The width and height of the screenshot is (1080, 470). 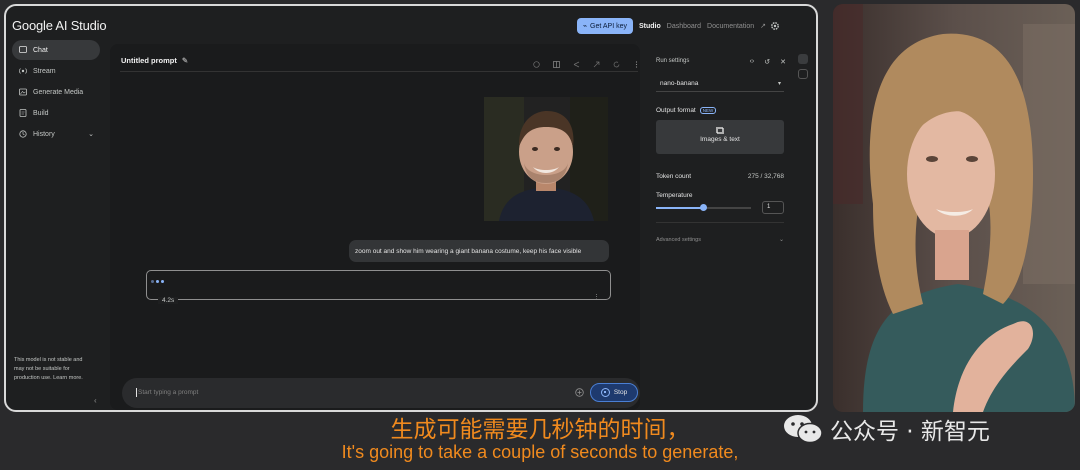 What do you see at coordinates (136, 392) in the screenshot?
I see `text-caret` at bounding box center [136, 392].